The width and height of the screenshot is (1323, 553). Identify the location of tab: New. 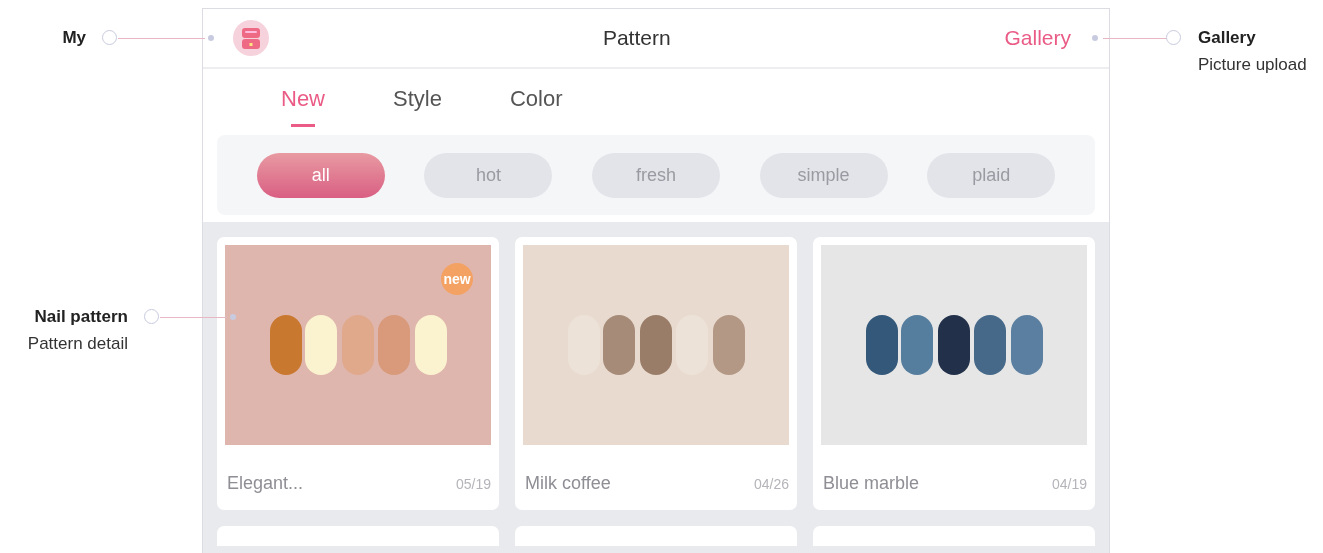
(303, 100).